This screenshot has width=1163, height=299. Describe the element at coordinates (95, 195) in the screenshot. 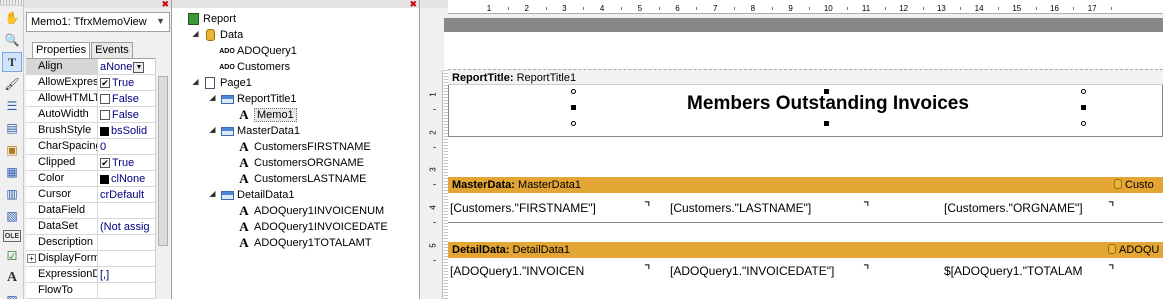

I see `property-row: Cursor crDefault` at that location.